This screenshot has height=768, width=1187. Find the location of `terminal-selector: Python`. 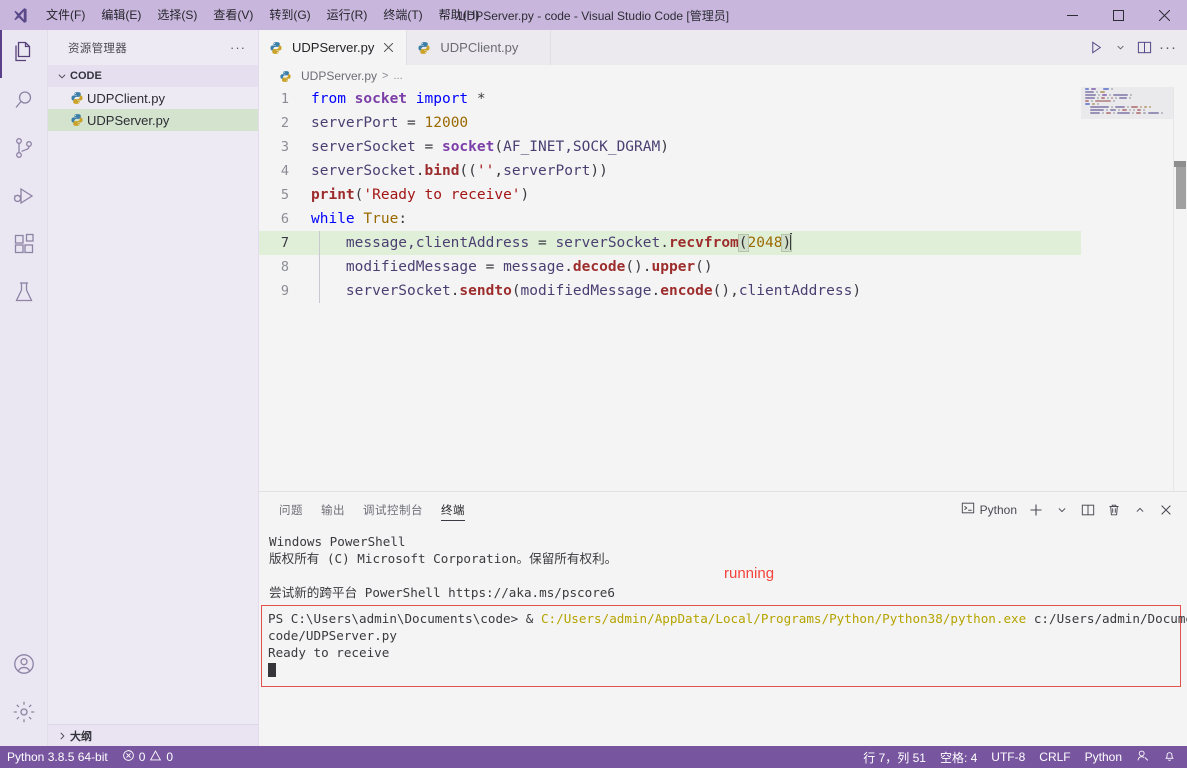

terminal-selector: Python is located at coordinates (989, 509).